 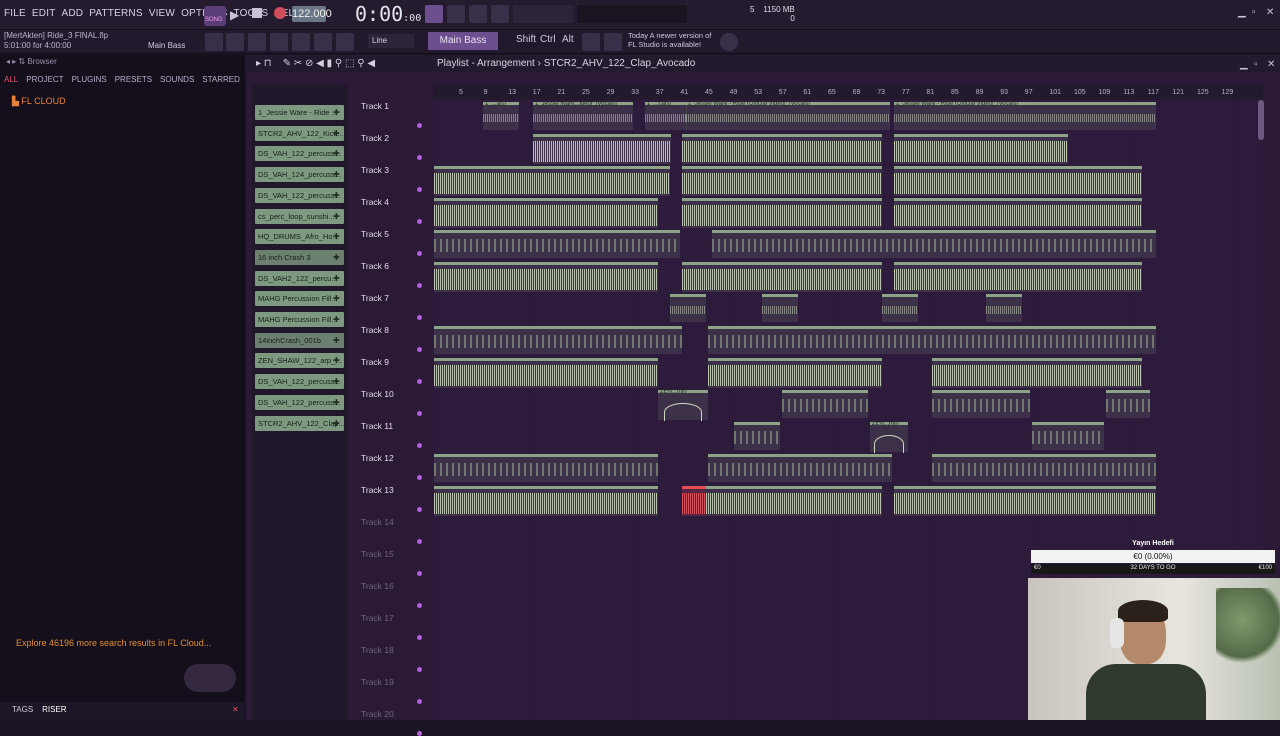 What do you see at coordinates (388, 14) in the screenshot?
I see `time-display: 0:00:00` at bounding box center [388, 14].